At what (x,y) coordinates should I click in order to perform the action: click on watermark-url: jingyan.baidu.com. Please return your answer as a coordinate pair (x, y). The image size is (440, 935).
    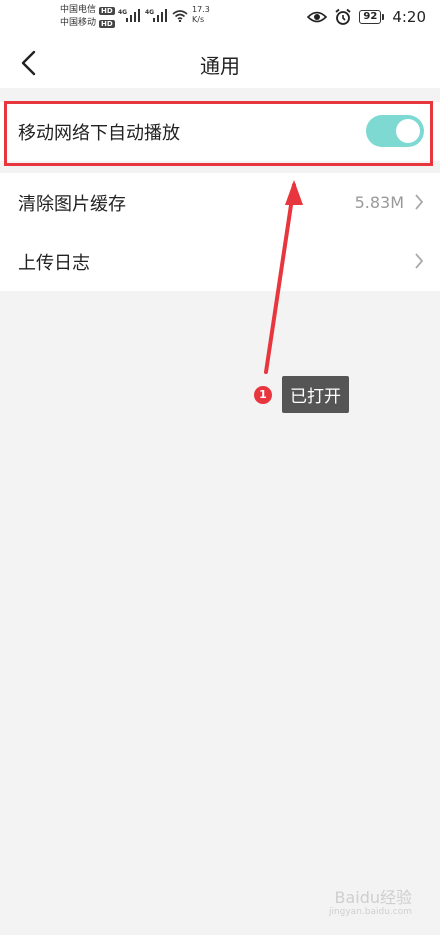
    Looking at the image, I should click on (370, 912).